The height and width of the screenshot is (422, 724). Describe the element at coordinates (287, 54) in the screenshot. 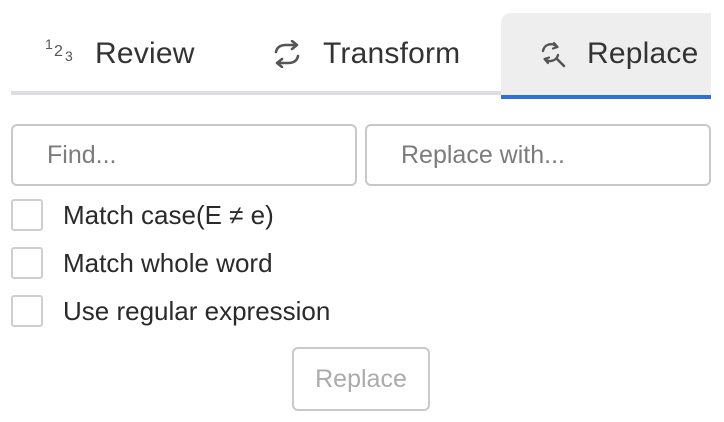

I see `transform-arrows-icon` at that location.